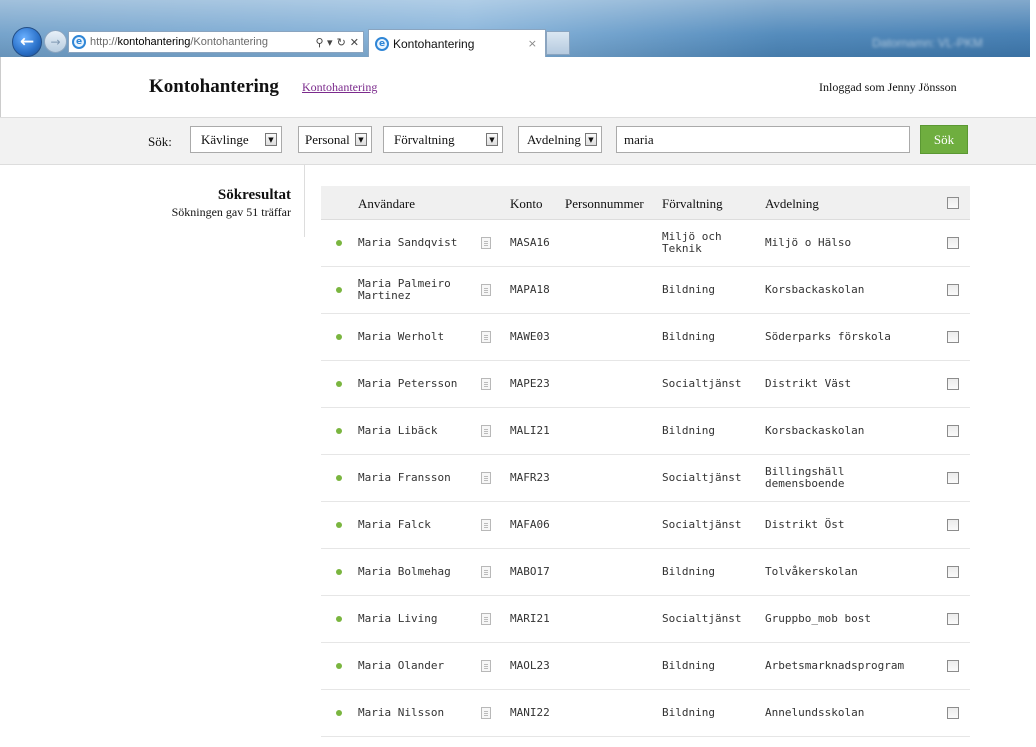  I want to click on column-header-department: Förvaltning, so click(692, 204).